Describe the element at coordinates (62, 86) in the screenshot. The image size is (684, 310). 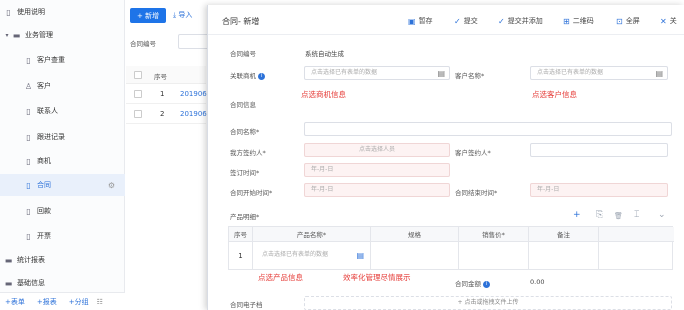
I see `sidebar-item-customer: ♙ 客户` at that location.